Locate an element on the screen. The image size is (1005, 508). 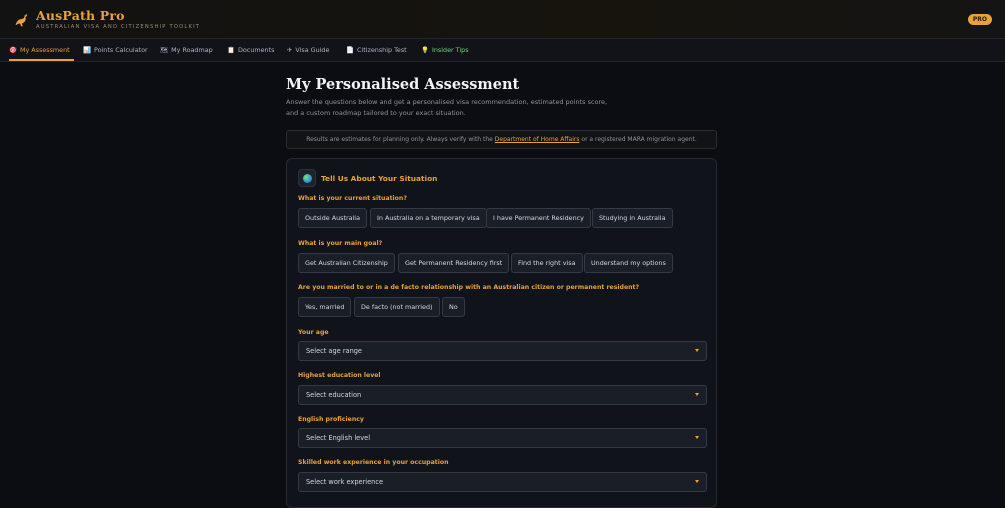
label-education: Highest education level is located at coordinates (339, 375).